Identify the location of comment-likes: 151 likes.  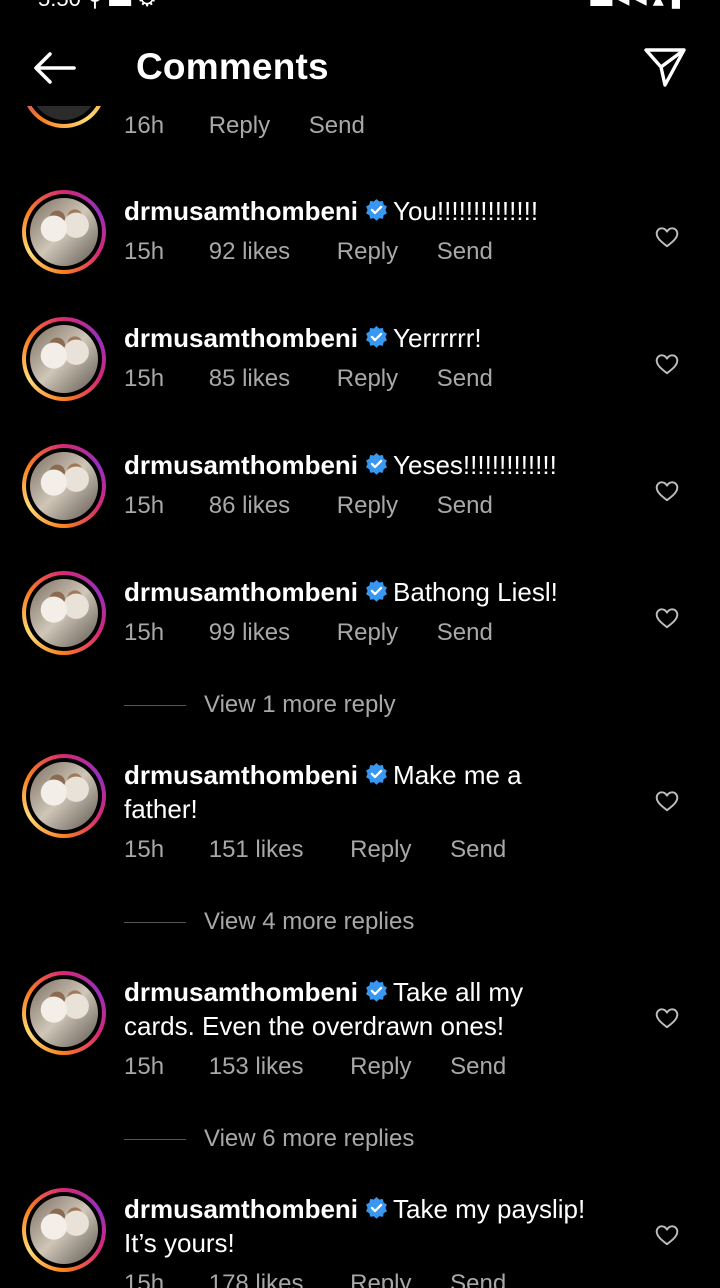
(256, 850).